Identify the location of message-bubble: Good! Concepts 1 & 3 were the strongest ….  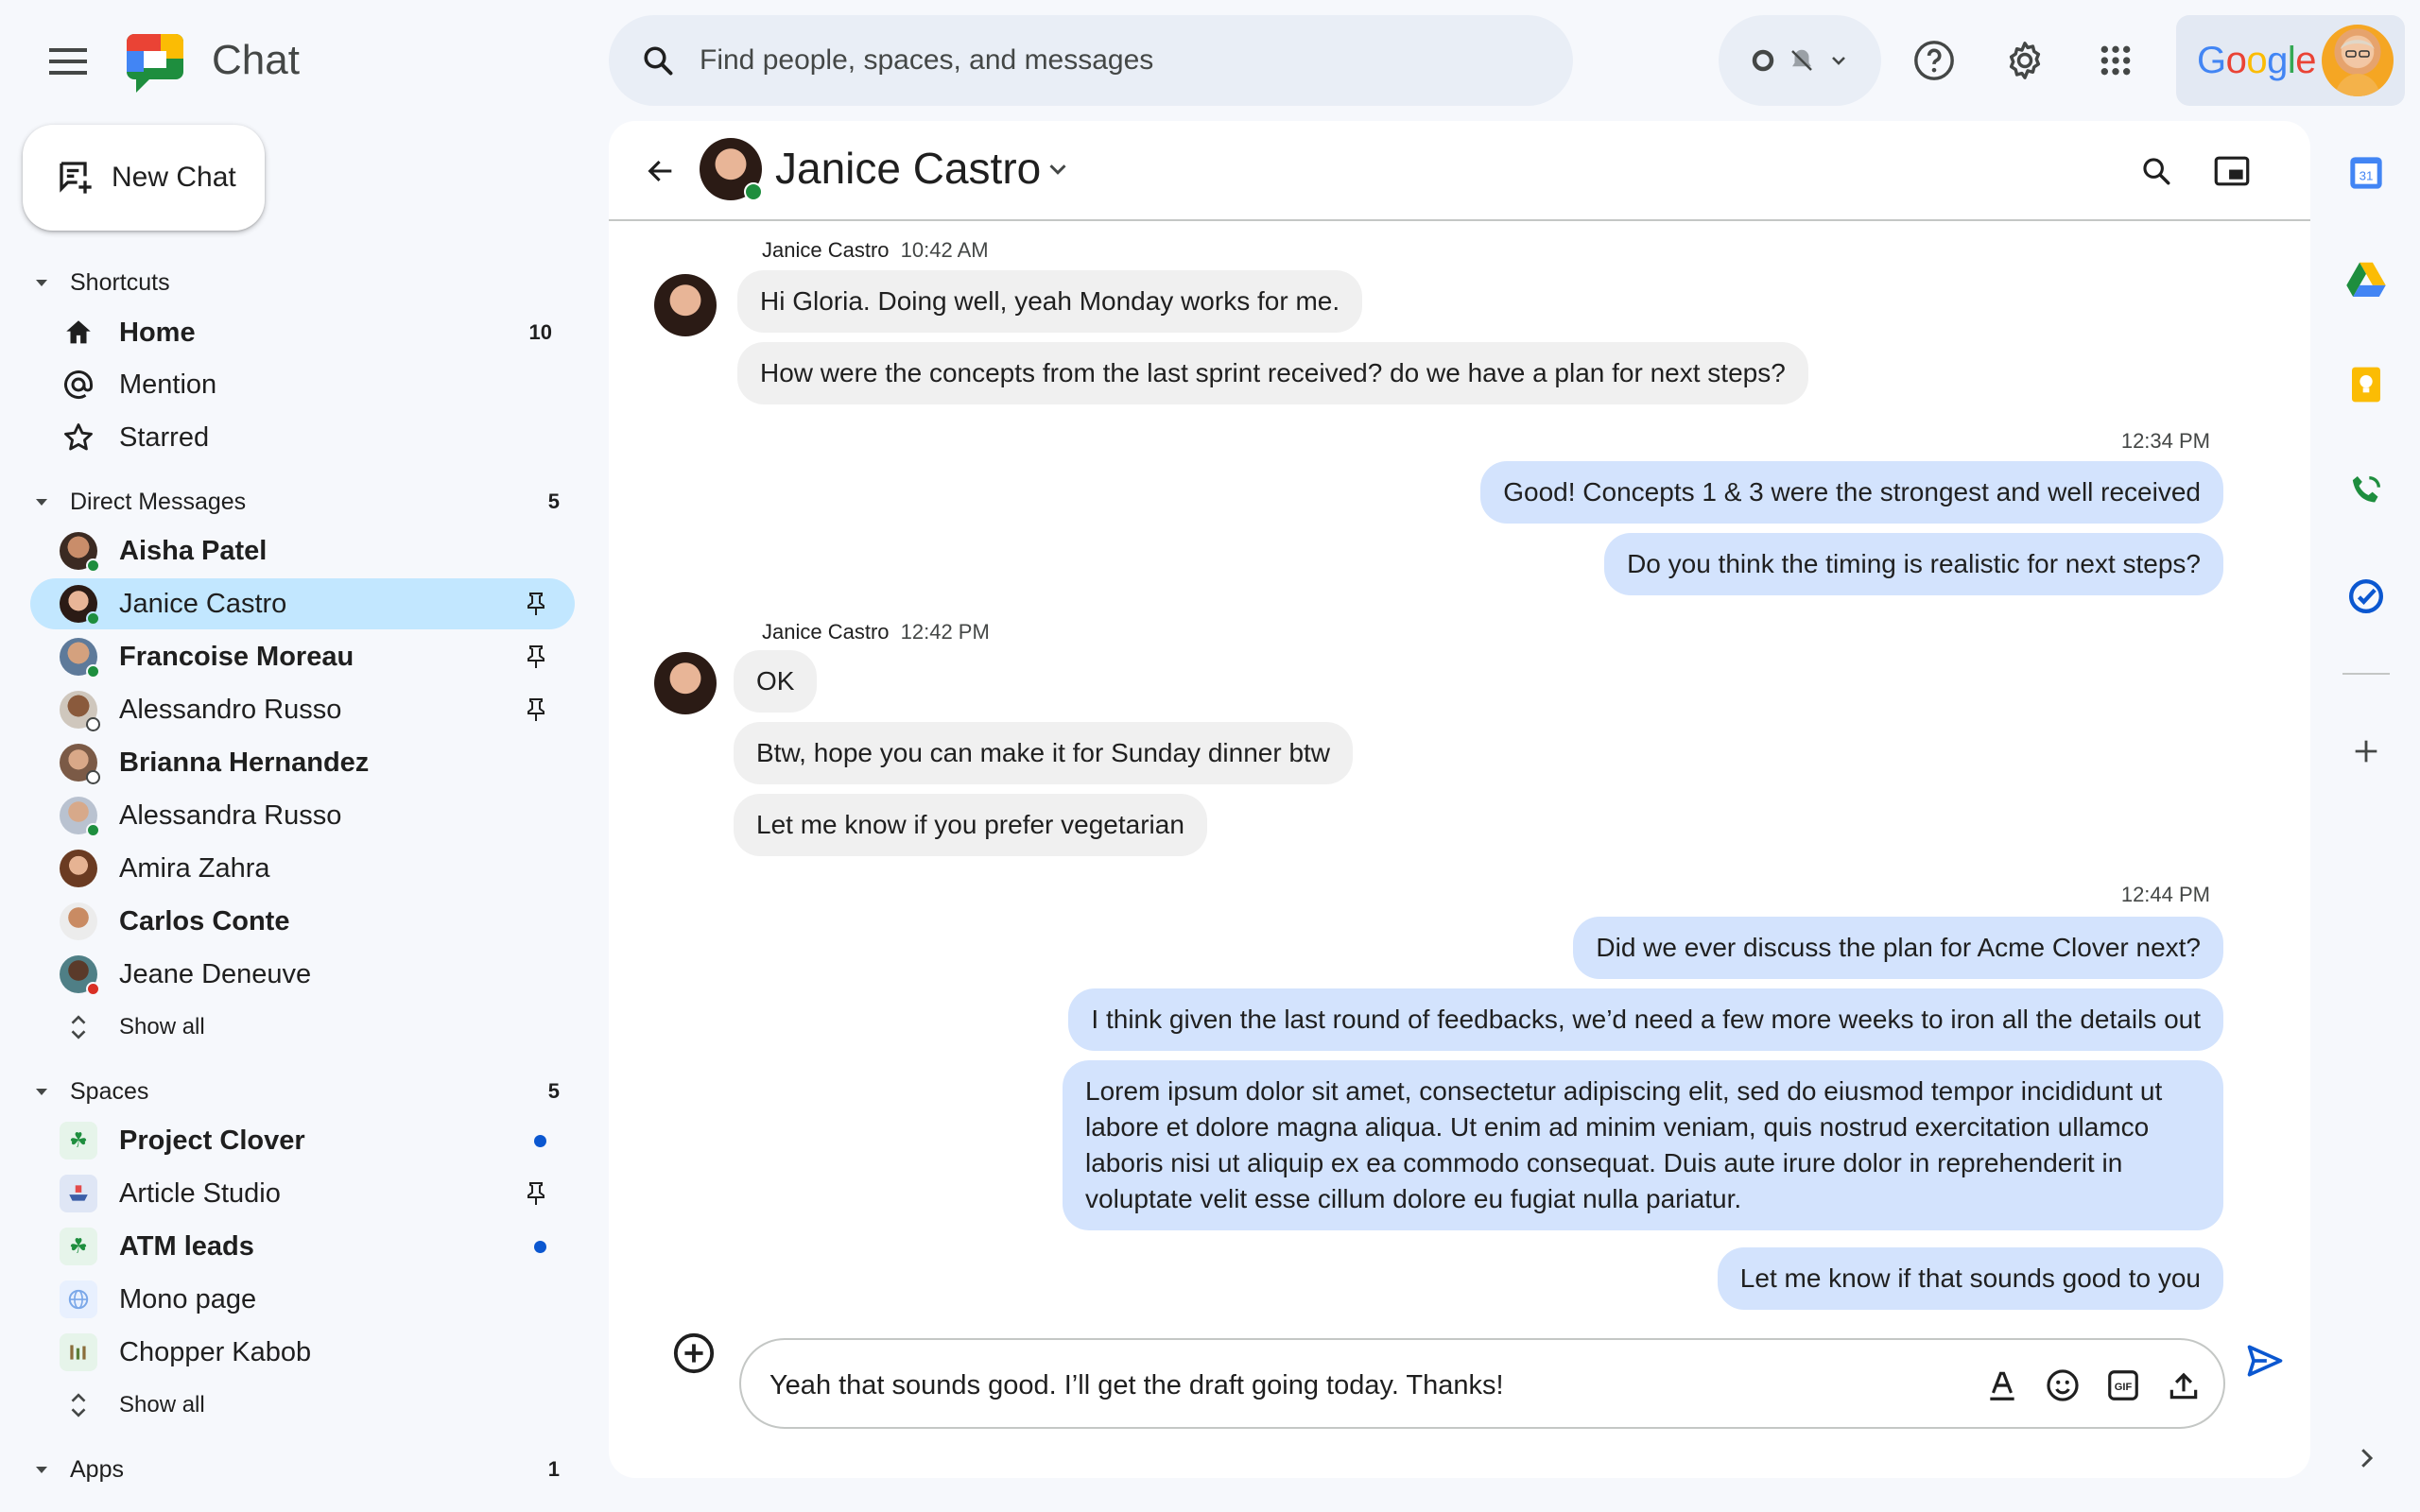
(1851, 492).